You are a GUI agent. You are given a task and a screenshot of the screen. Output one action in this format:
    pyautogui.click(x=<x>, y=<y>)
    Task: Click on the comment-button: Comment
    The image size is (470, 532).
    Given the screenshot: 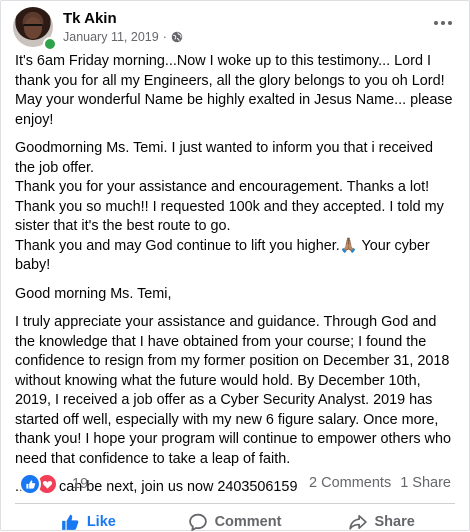 What is the action you would take?
    pyautogui.click(x=235, y=519)
    